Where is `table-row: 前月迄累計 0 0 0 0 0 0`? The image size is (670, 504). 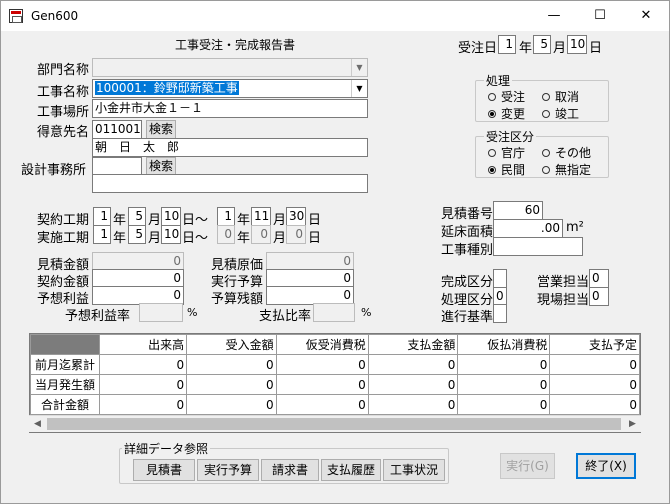
table-row: 前月迄累計 0 0 0 0 0 0 is located at coordinates (335, 364).